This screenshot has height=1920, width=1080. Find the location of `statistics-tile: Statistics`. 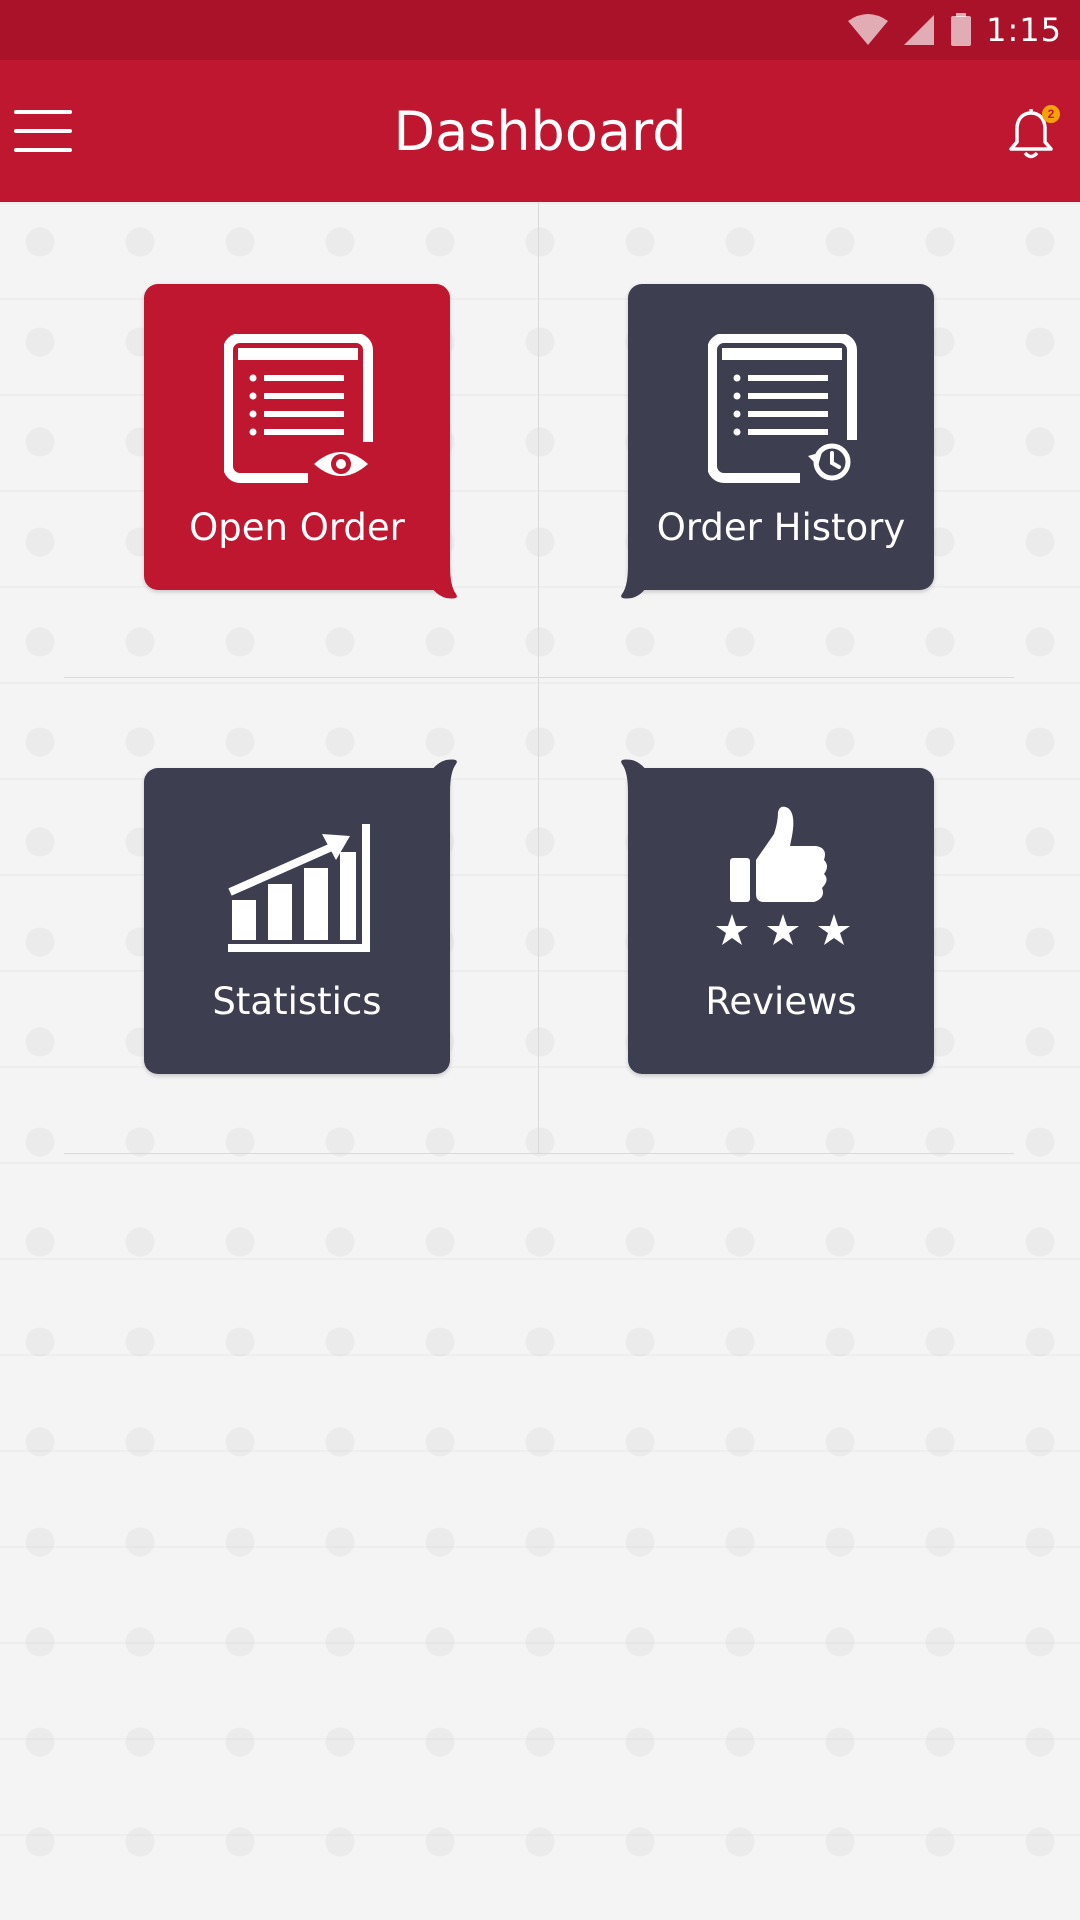

statistics-tile: Statistics is located at coordinates (300, 916).